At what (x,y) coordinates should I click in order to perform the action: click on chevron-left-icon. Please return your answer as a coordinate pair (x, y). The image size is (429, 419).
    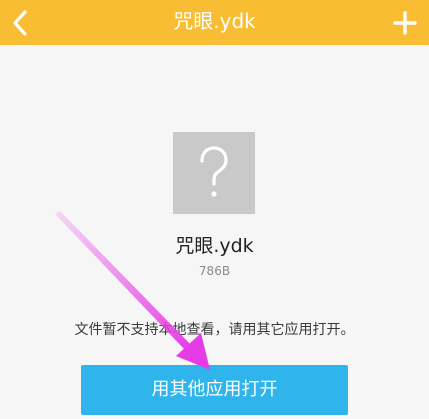
    Looking at the image, I should click on (20, 22).